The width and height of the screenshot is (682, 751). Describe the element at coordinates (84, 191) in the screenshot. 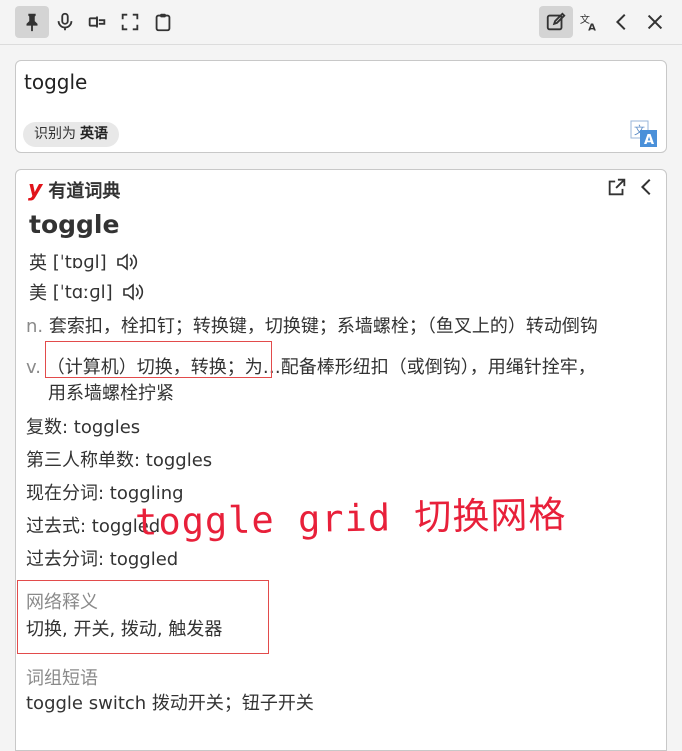

I see `dictionary-name: 有道词典` at that location.